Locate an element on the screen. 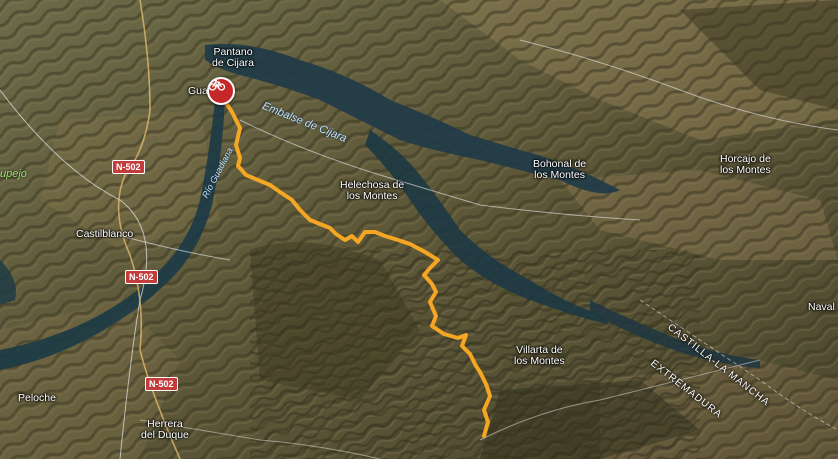 This screenshot has width=838, height=459. place-label-horcajo: Horcajo de los Montes is located at coordinates (745, 164).